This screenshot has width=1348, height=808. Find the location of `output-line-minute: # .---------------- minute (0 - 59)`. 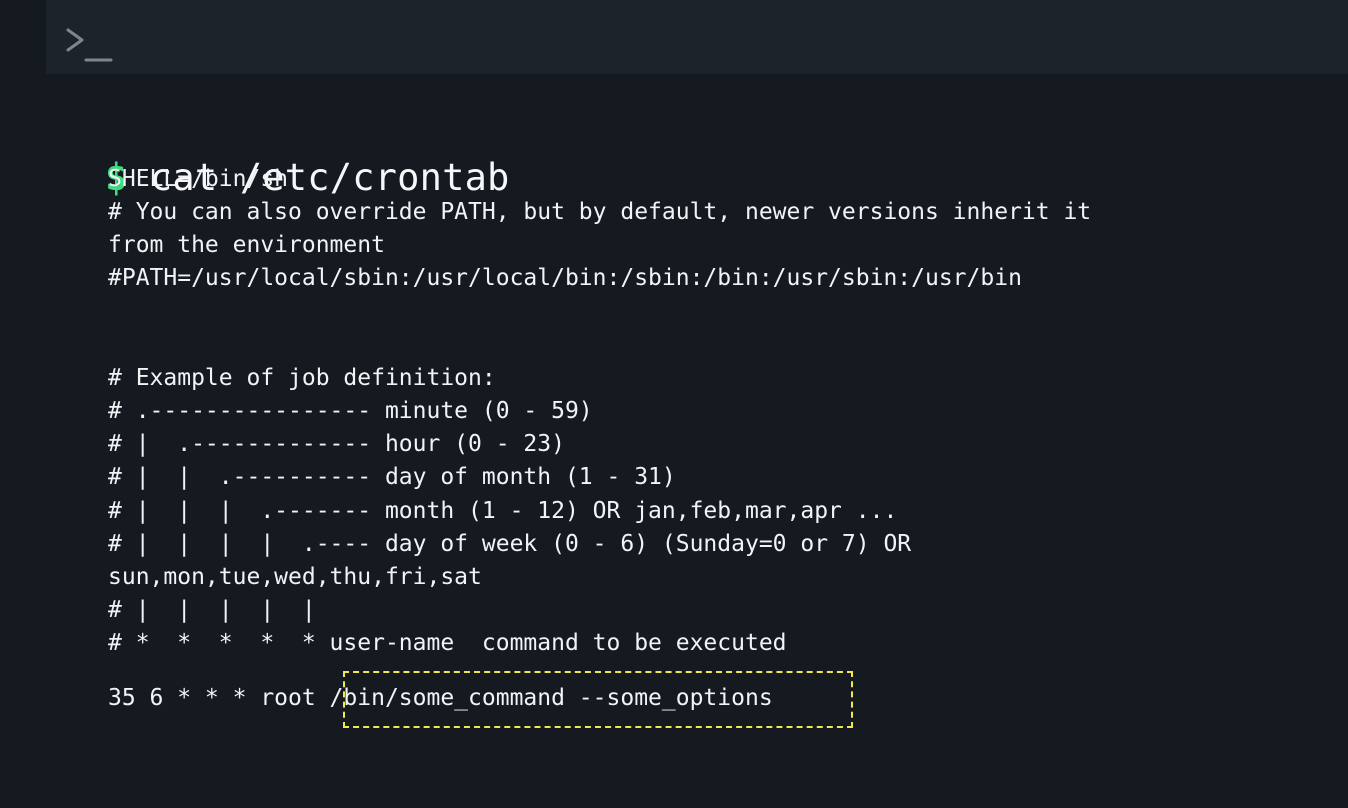

output-line-minute: # .---------------- minute (0 - 59) is located at coordinates (350, 411).